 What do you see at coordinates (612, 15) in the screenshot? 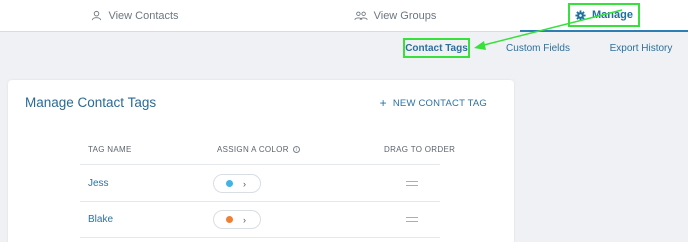
I see `tab-manage-label: Manage` at bounding box center [612, 15].